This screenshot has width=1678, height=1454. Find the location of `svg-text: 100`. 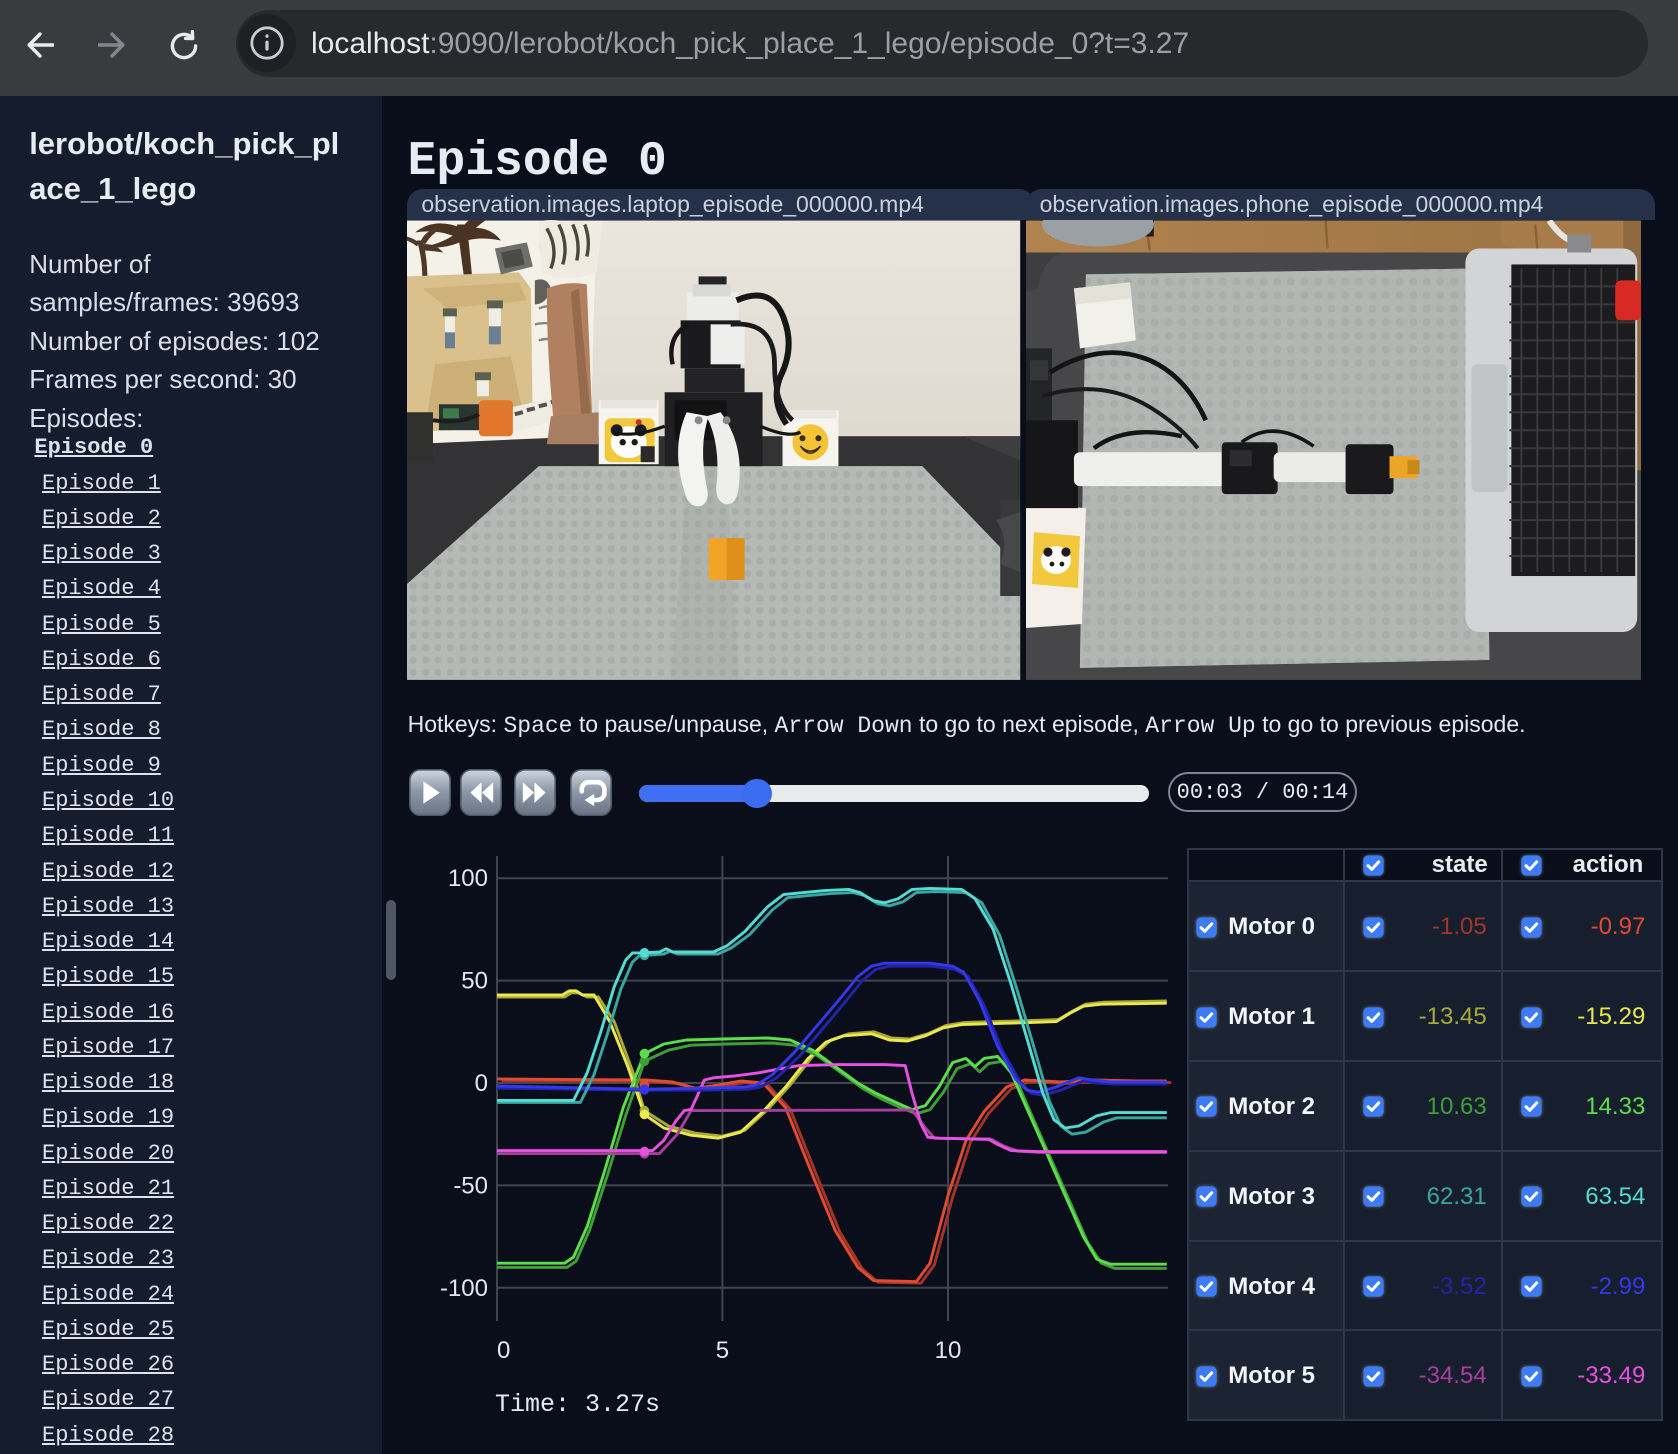

svg-text: 100 is located at coordinates (468, 878).